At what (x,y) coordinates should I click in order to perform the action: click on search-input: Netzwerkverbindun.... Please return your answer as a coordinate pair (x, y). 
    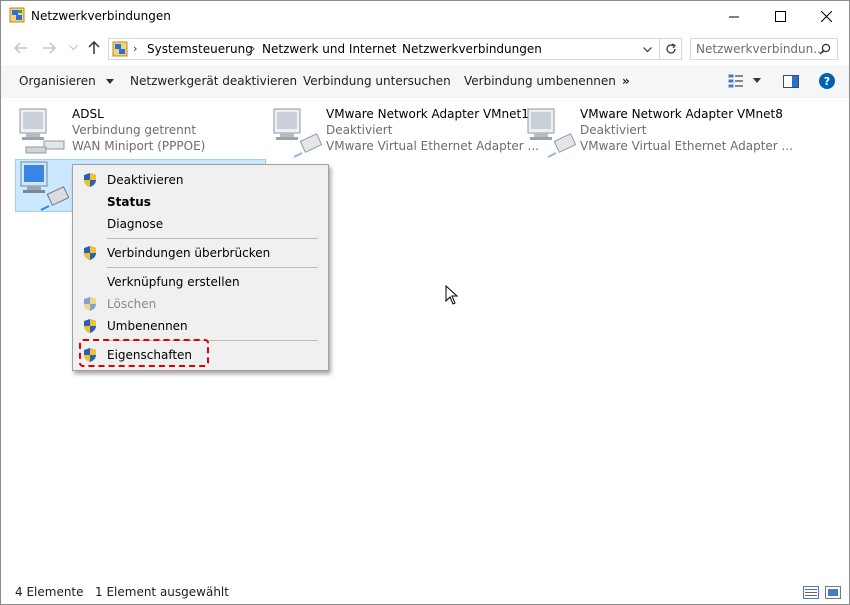
    Looking at the image, I should click on (764, 49).